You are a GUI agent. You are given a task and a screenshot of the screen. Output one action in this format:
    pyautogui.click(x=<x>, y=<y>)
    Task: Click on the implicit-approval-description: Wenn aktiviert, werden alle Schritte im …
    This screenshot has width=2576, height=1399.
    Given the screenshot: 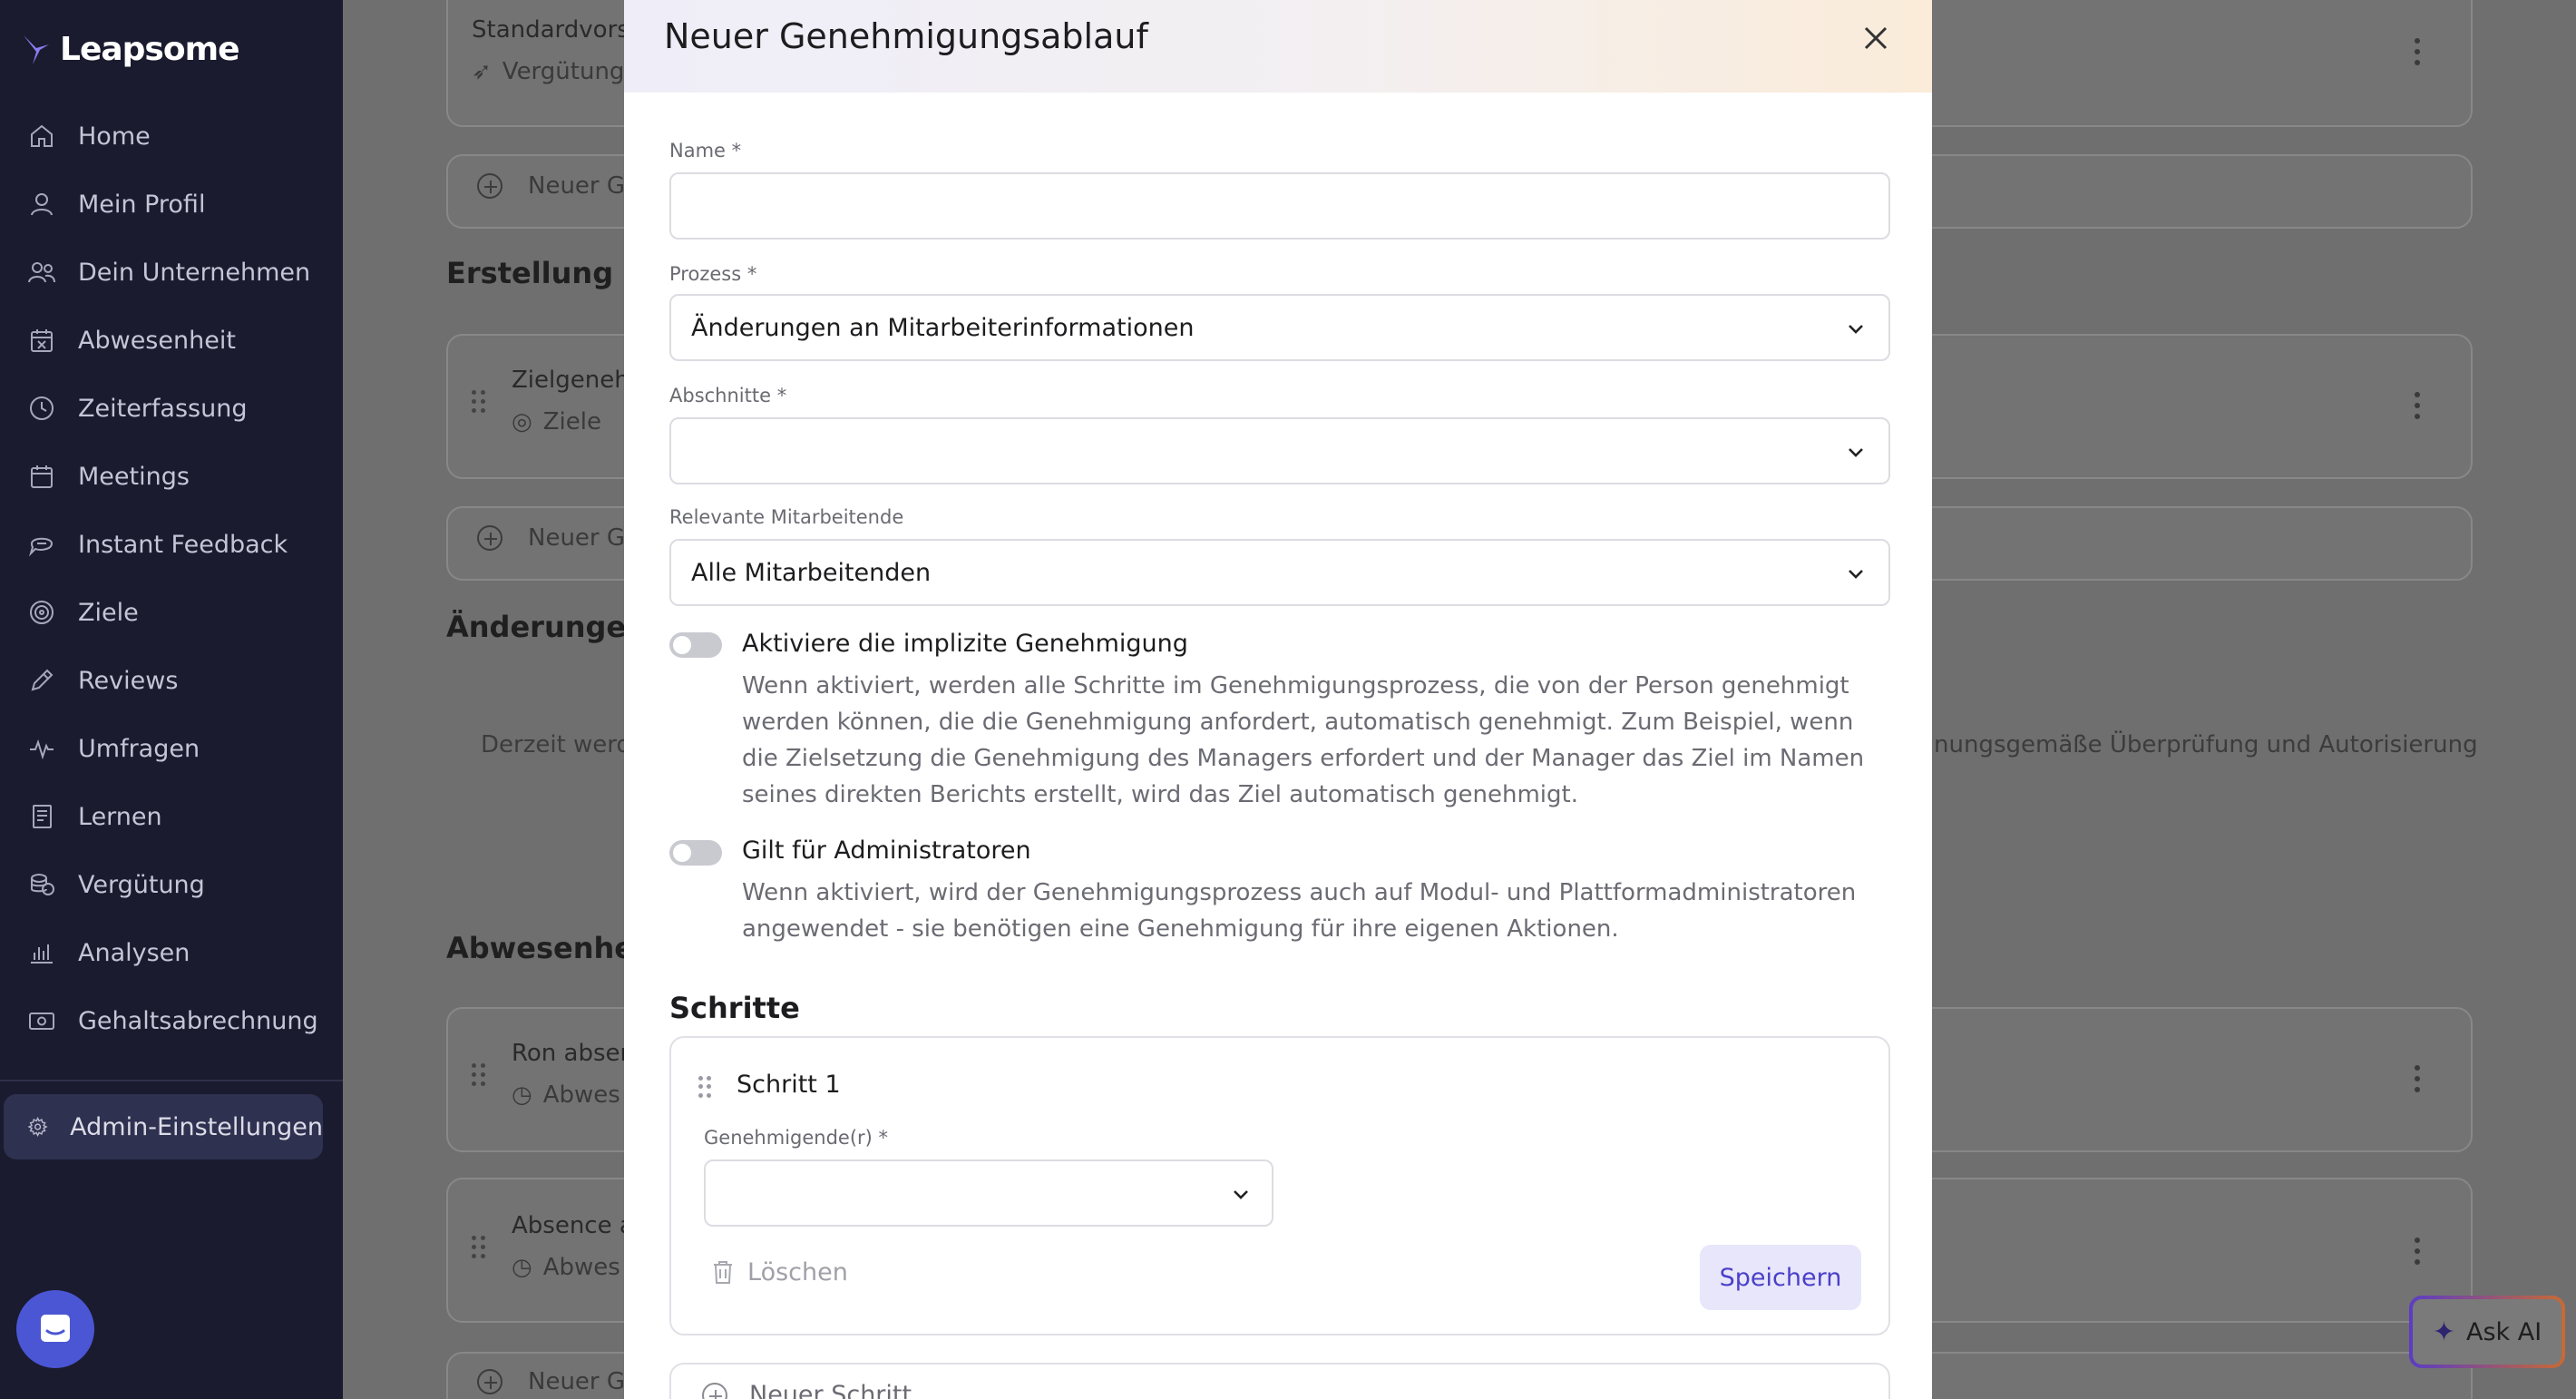 What is the action you would take?
    pyautogui.click(x=1303, y=740)
    